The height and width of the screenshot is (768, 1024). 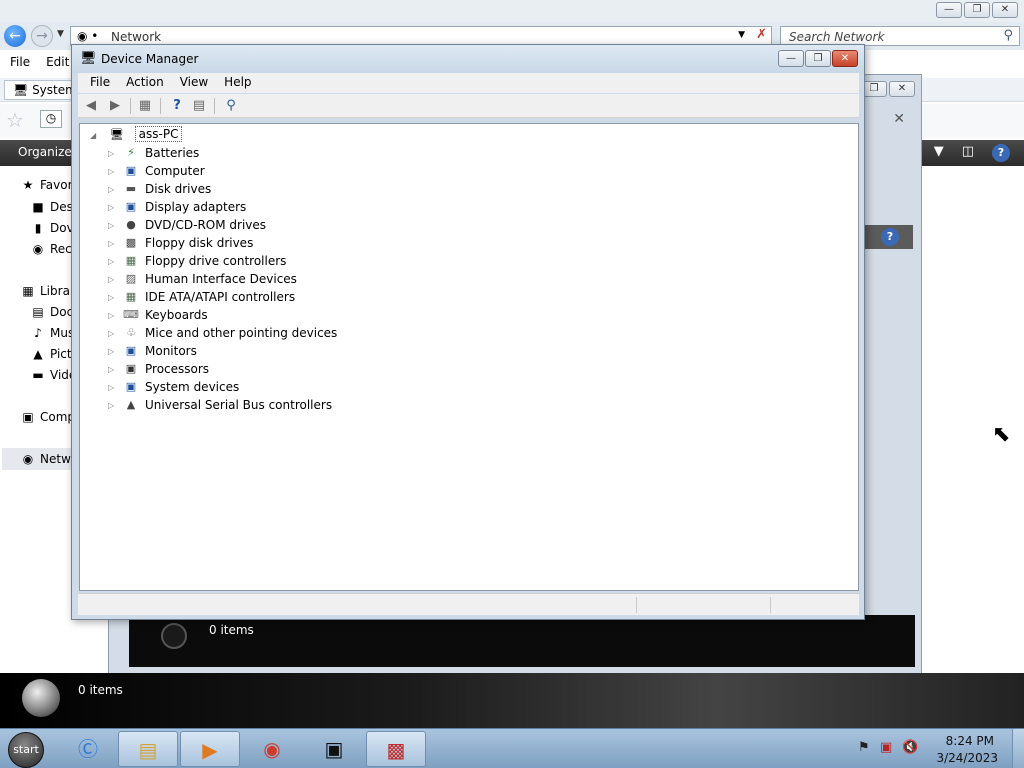 What do you see at coordinates (49, 459) in the screenshot?
I see `nav-network: ◉ Netwo` at bounding box center [49, 459].